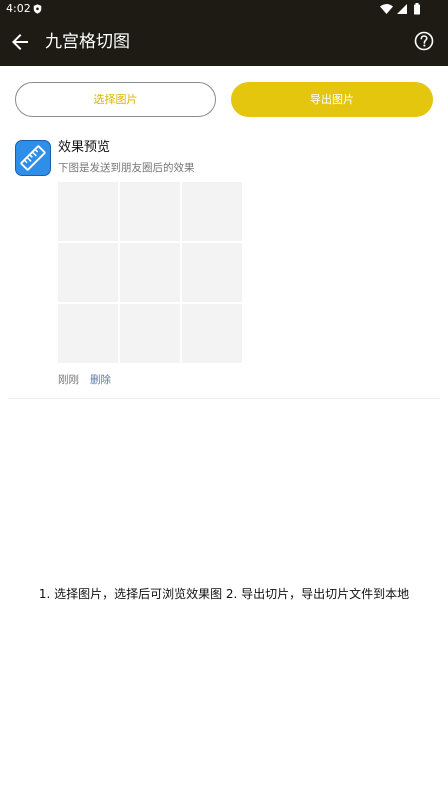 The image size is (448, 796). Describe the element at coordinates (332, 99) in the screenshot. I see `export-image-button: 导出图片` at that location.